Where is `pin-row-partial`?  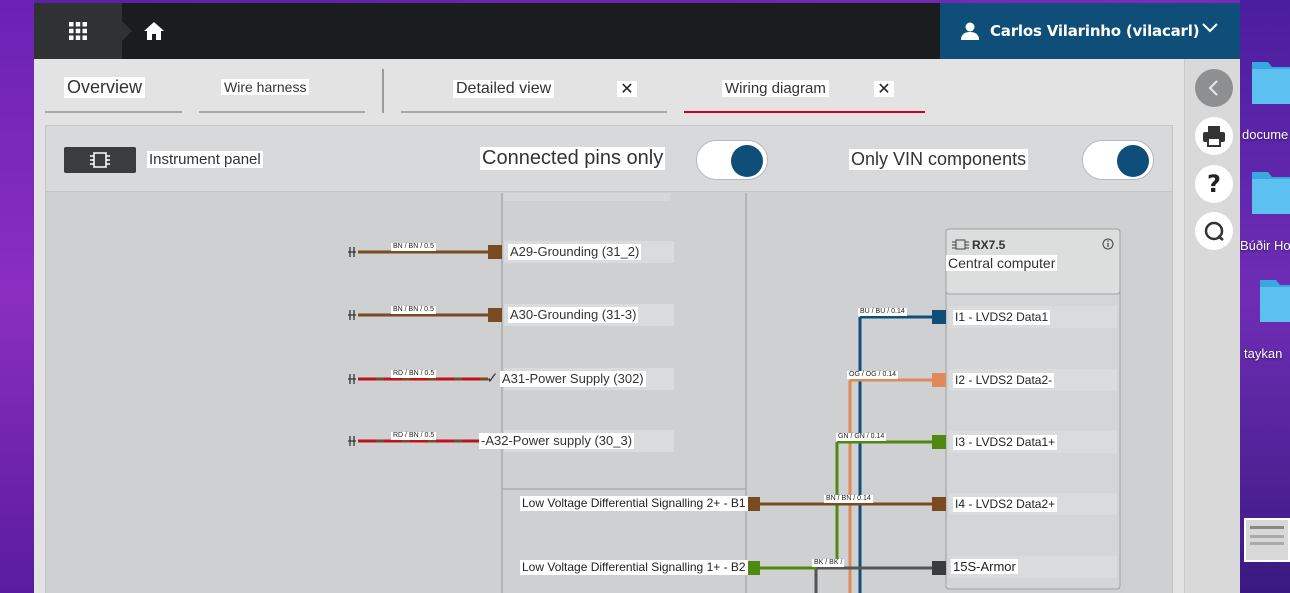 pin-row-partial is located at coordinates (587, 197).